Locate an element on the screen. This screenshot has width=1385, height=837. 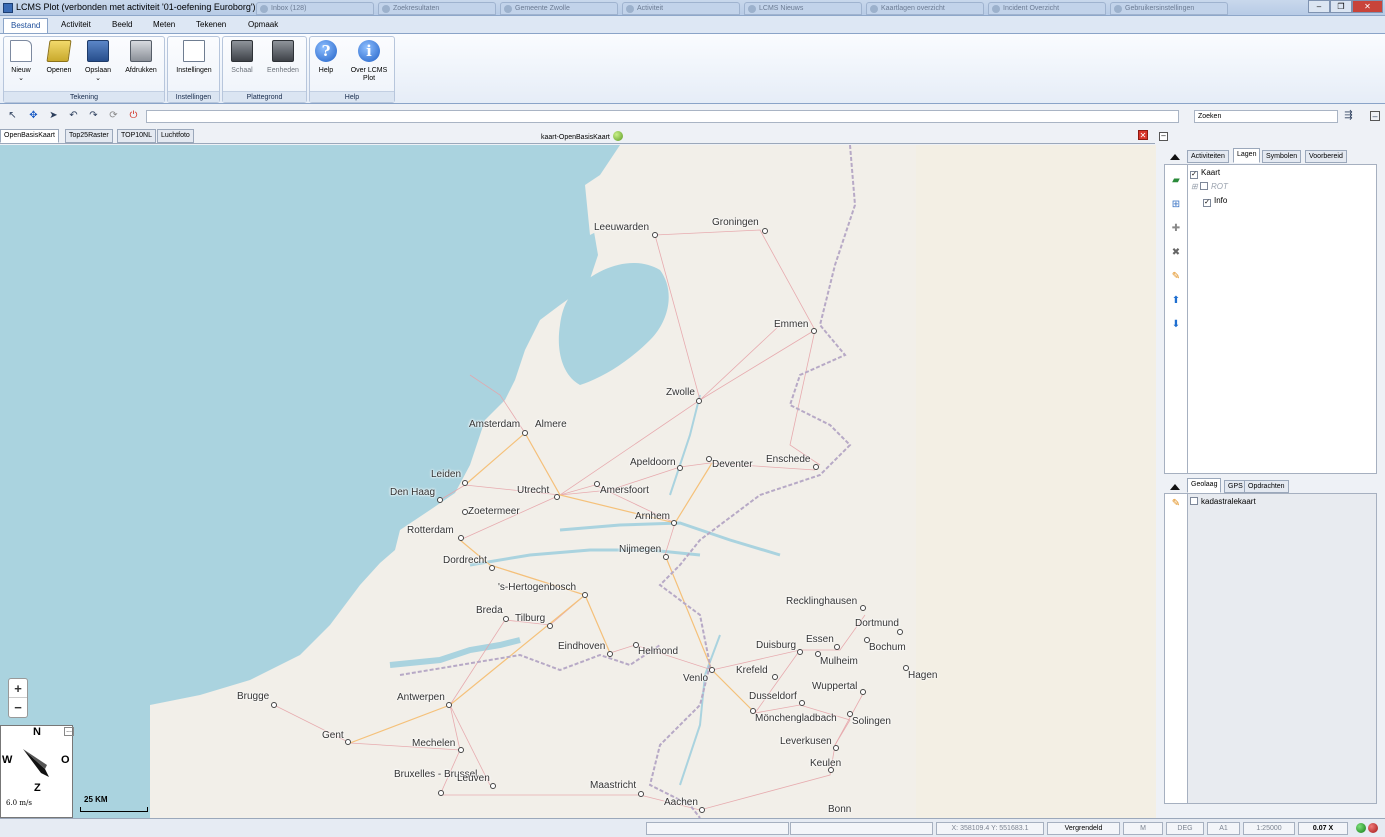
browser-tab: Incident Overzicht is located at coordinates (1047, 8).